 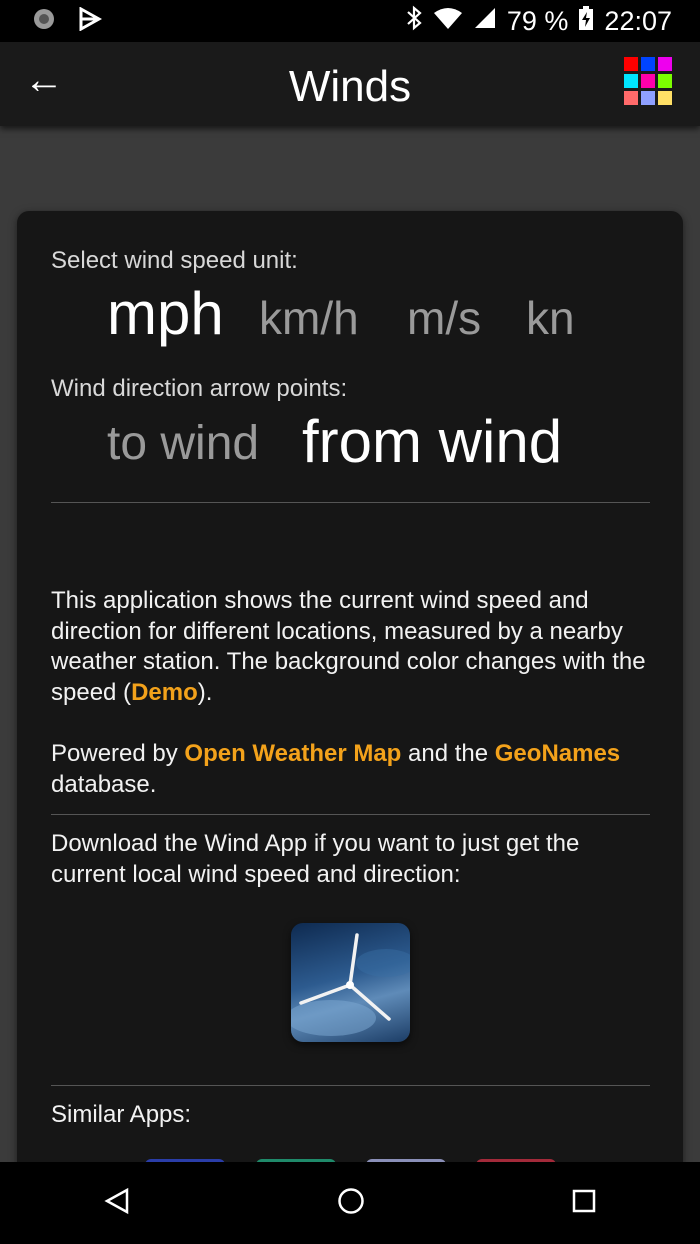 I want to click on powered-by-text: Powered by, so click(x=118, y=753).